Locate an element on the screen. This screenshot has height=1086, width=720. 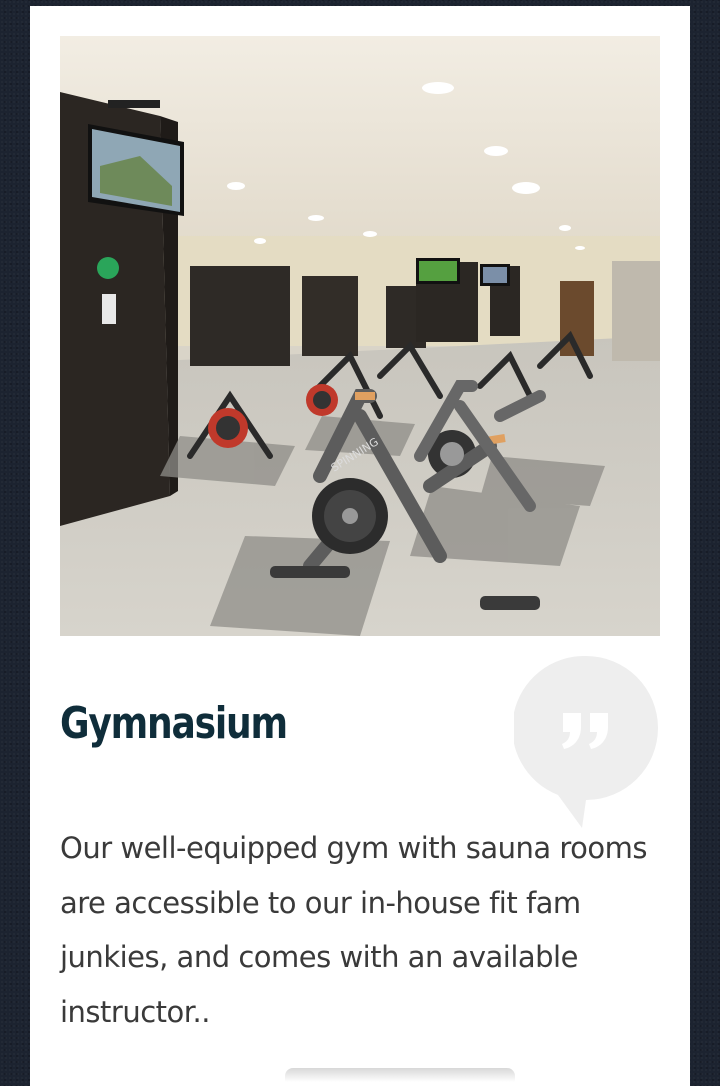
card-title: Gymnasium is located at coordinates (174, 723).